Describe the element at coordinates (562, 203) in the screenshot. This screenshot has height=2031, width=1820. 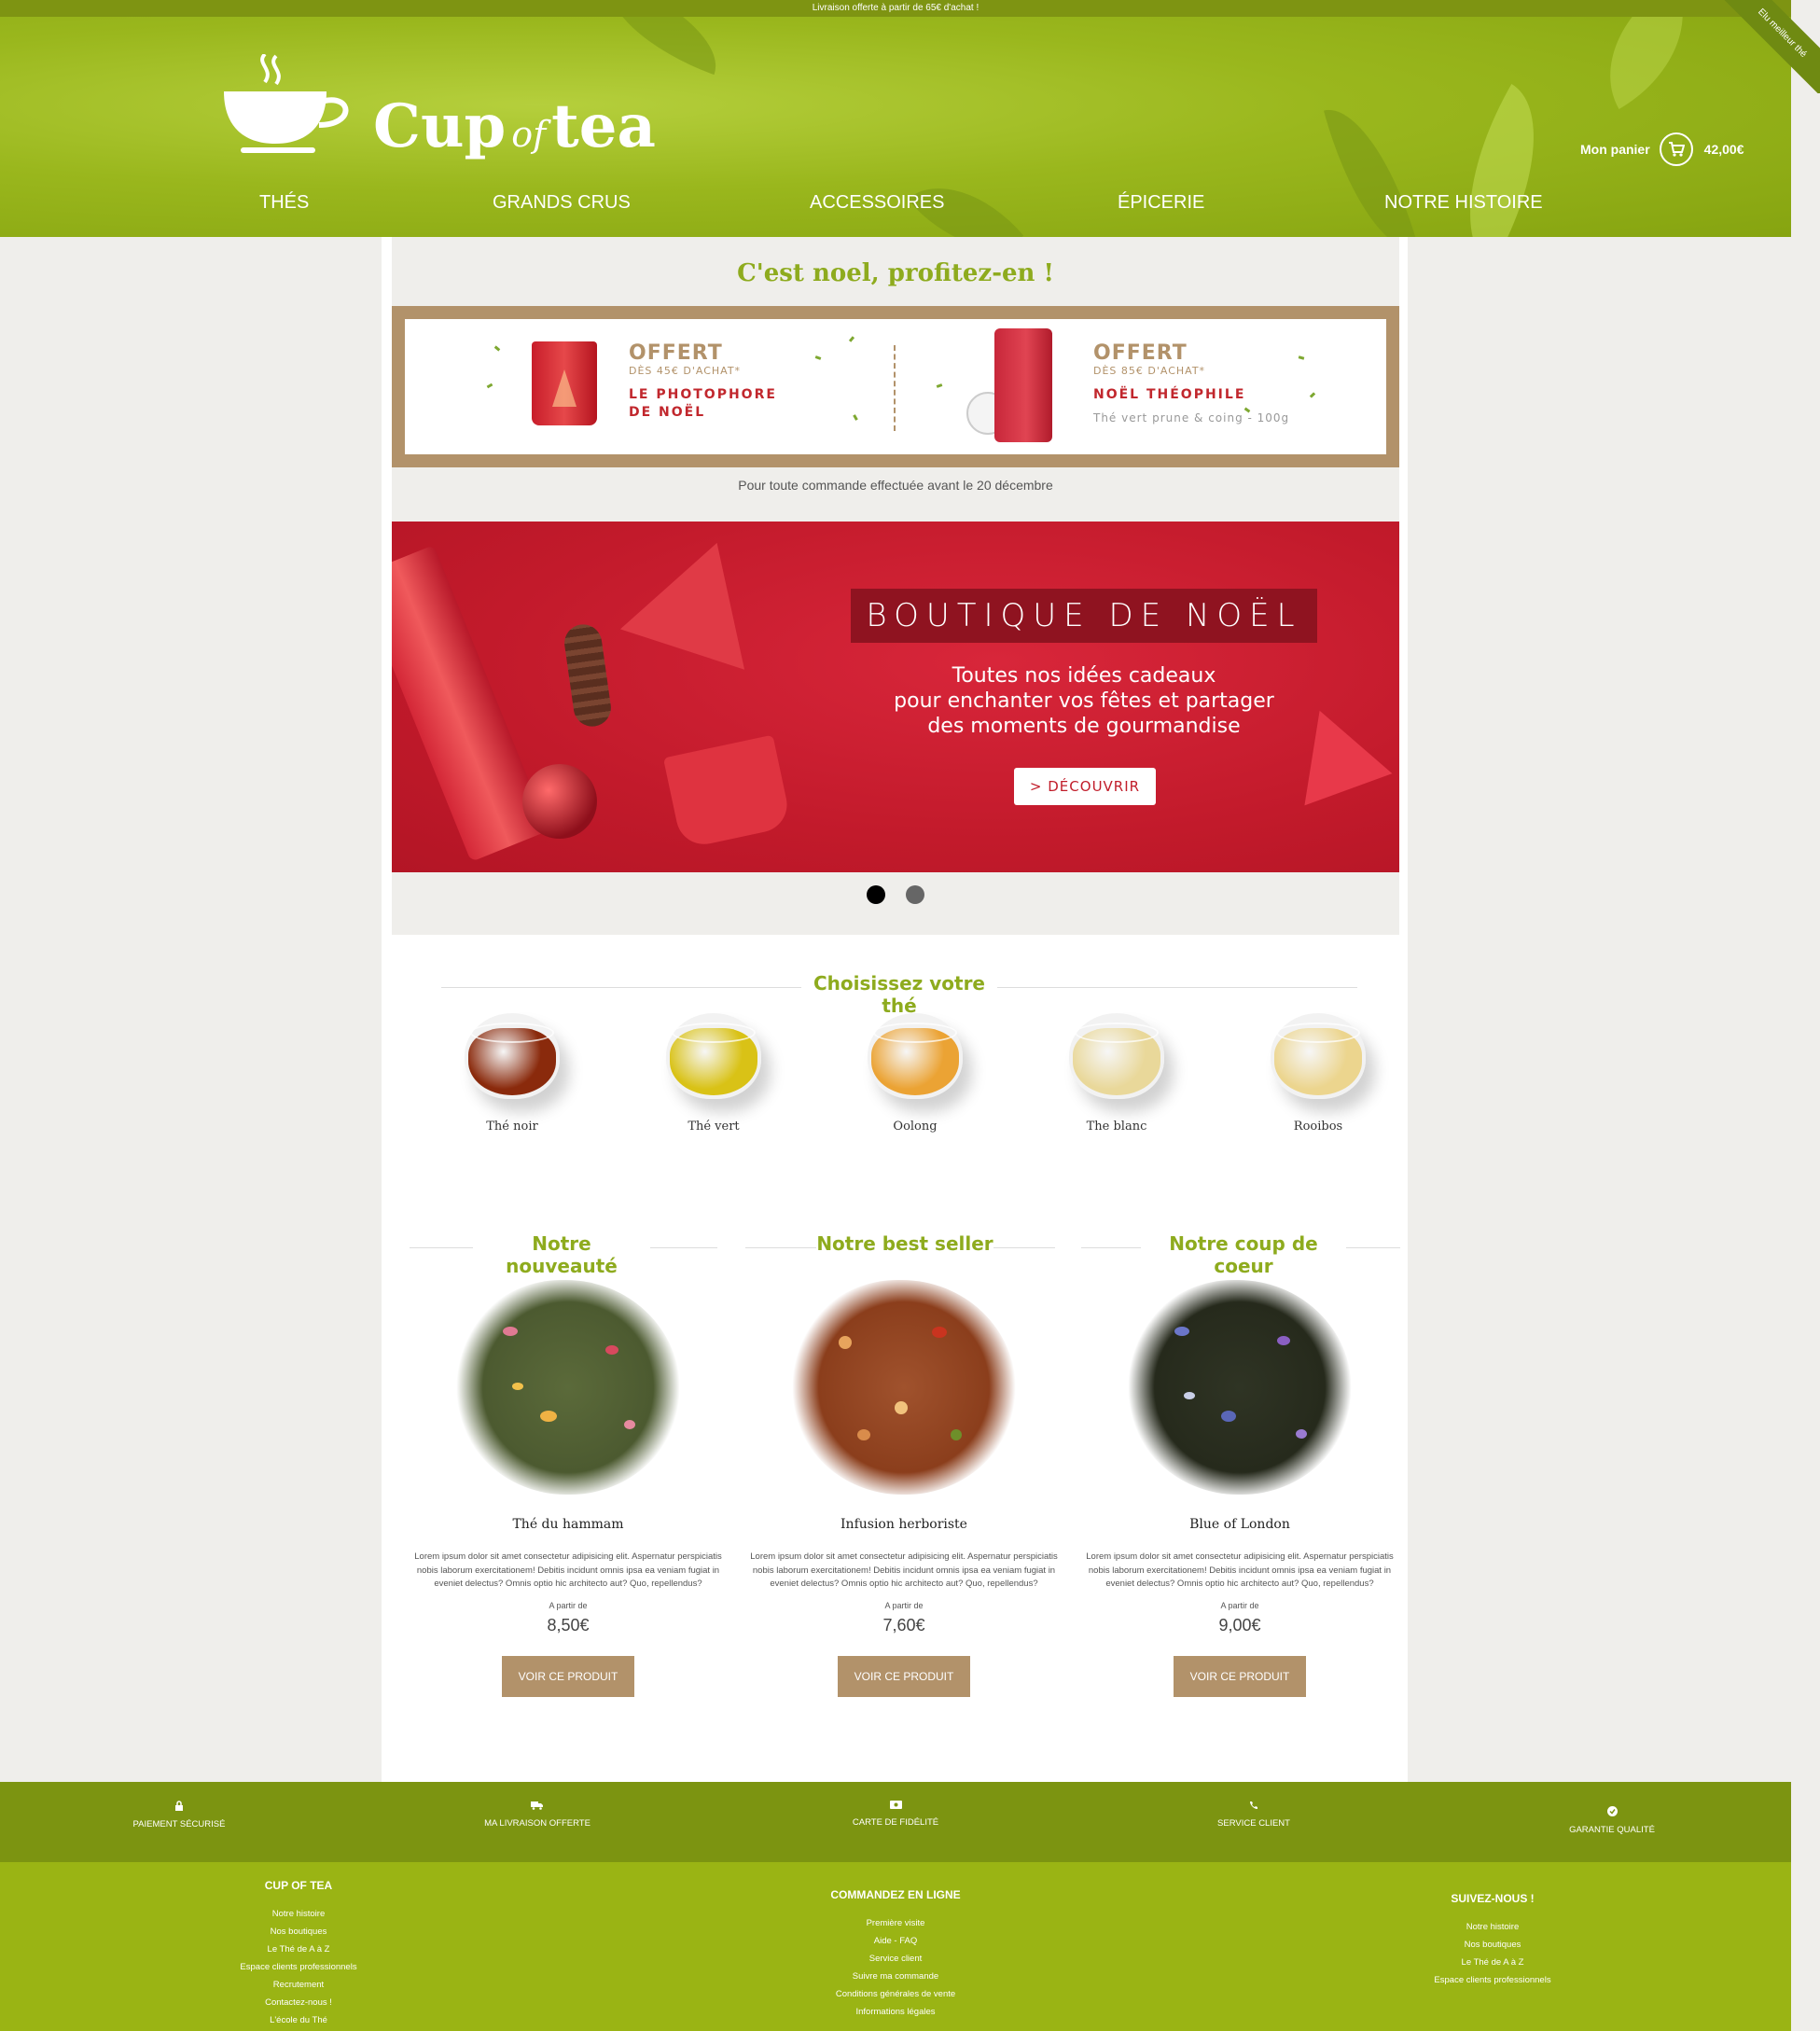
I see `nav-item-grands-crus: GRANDS CRUS` at that location.